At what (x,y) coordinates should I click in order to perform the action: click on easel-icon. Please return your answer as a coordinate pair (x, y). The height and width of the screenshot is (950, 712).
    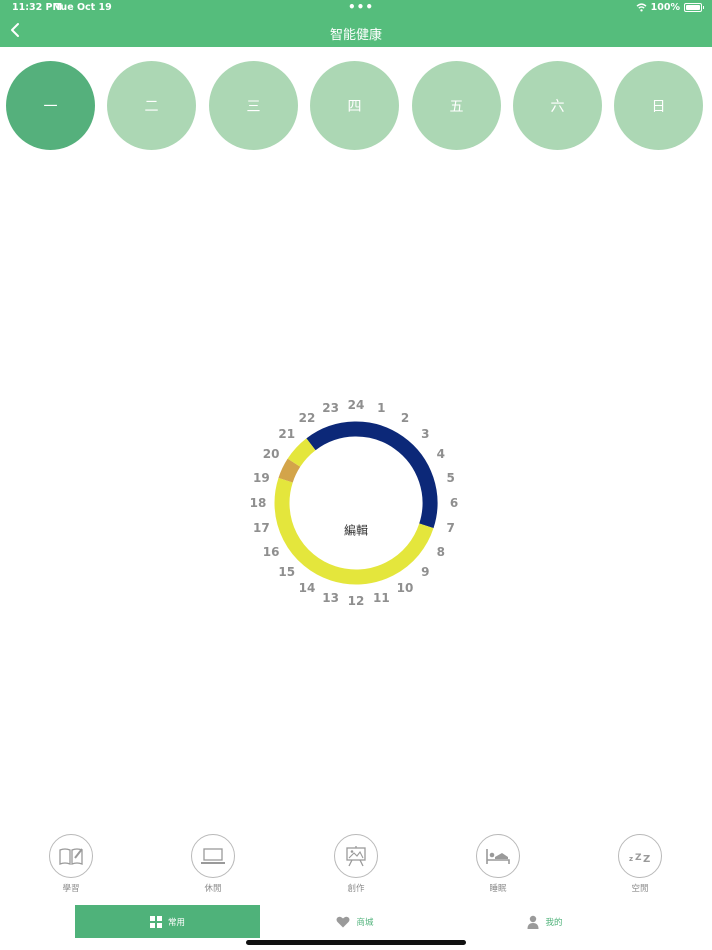
    Looking at the image, I should click on (356, 856).